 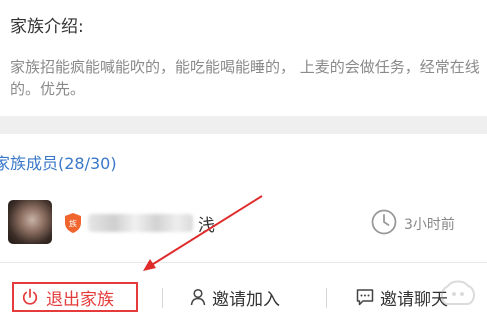 I want to click on quit-family-label: 退出家族, so click(x=80, y=299).